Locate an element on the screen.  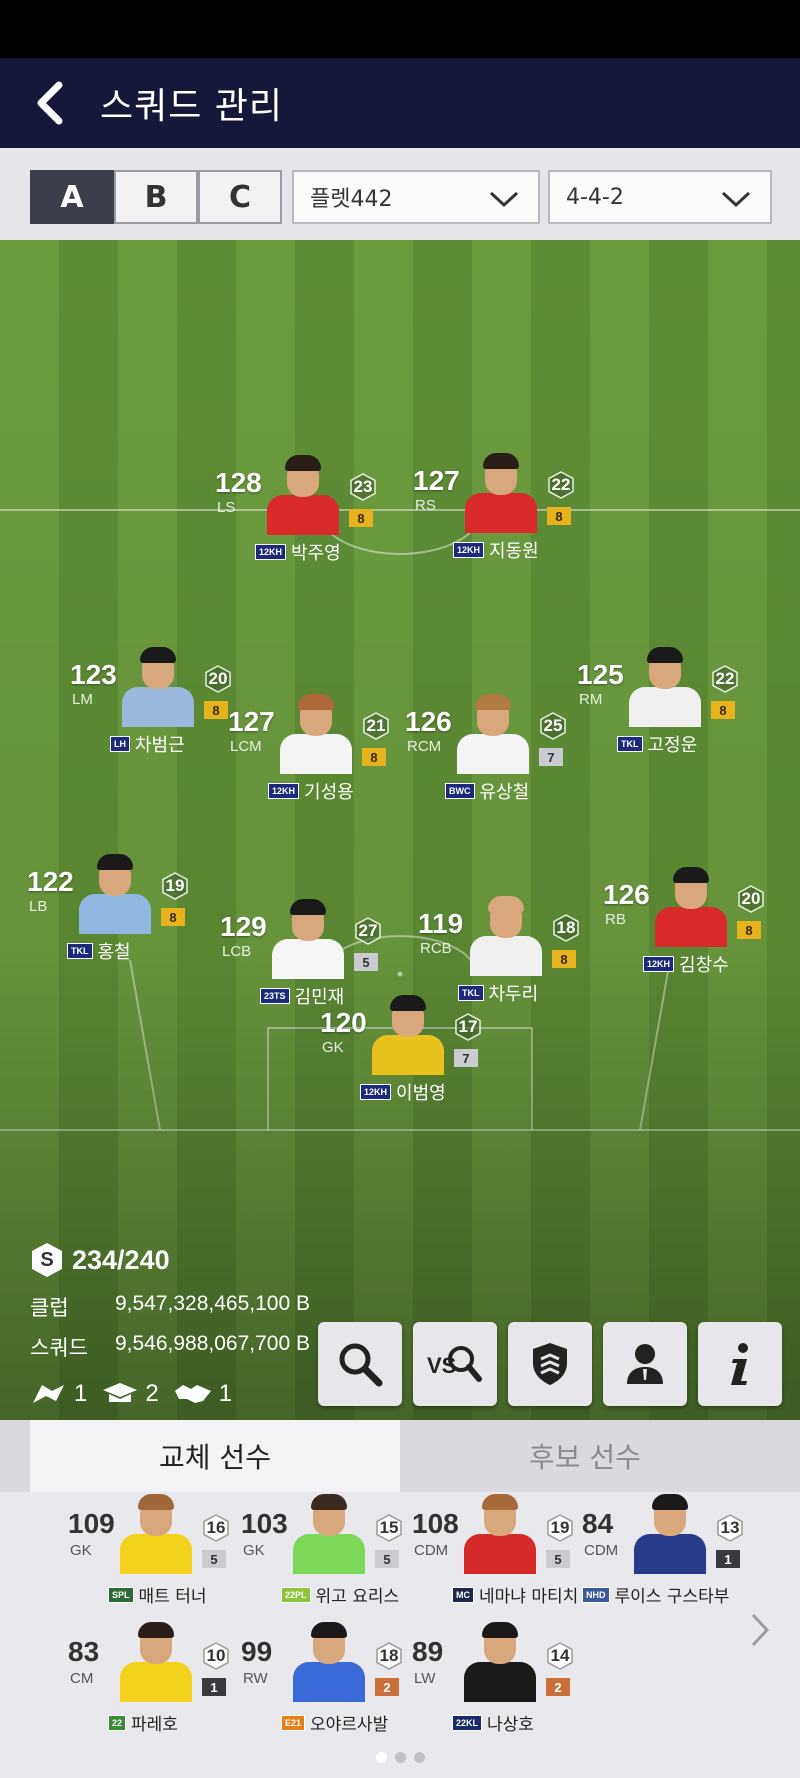
tab-squad-c: C is located at coordinates (240, 197).